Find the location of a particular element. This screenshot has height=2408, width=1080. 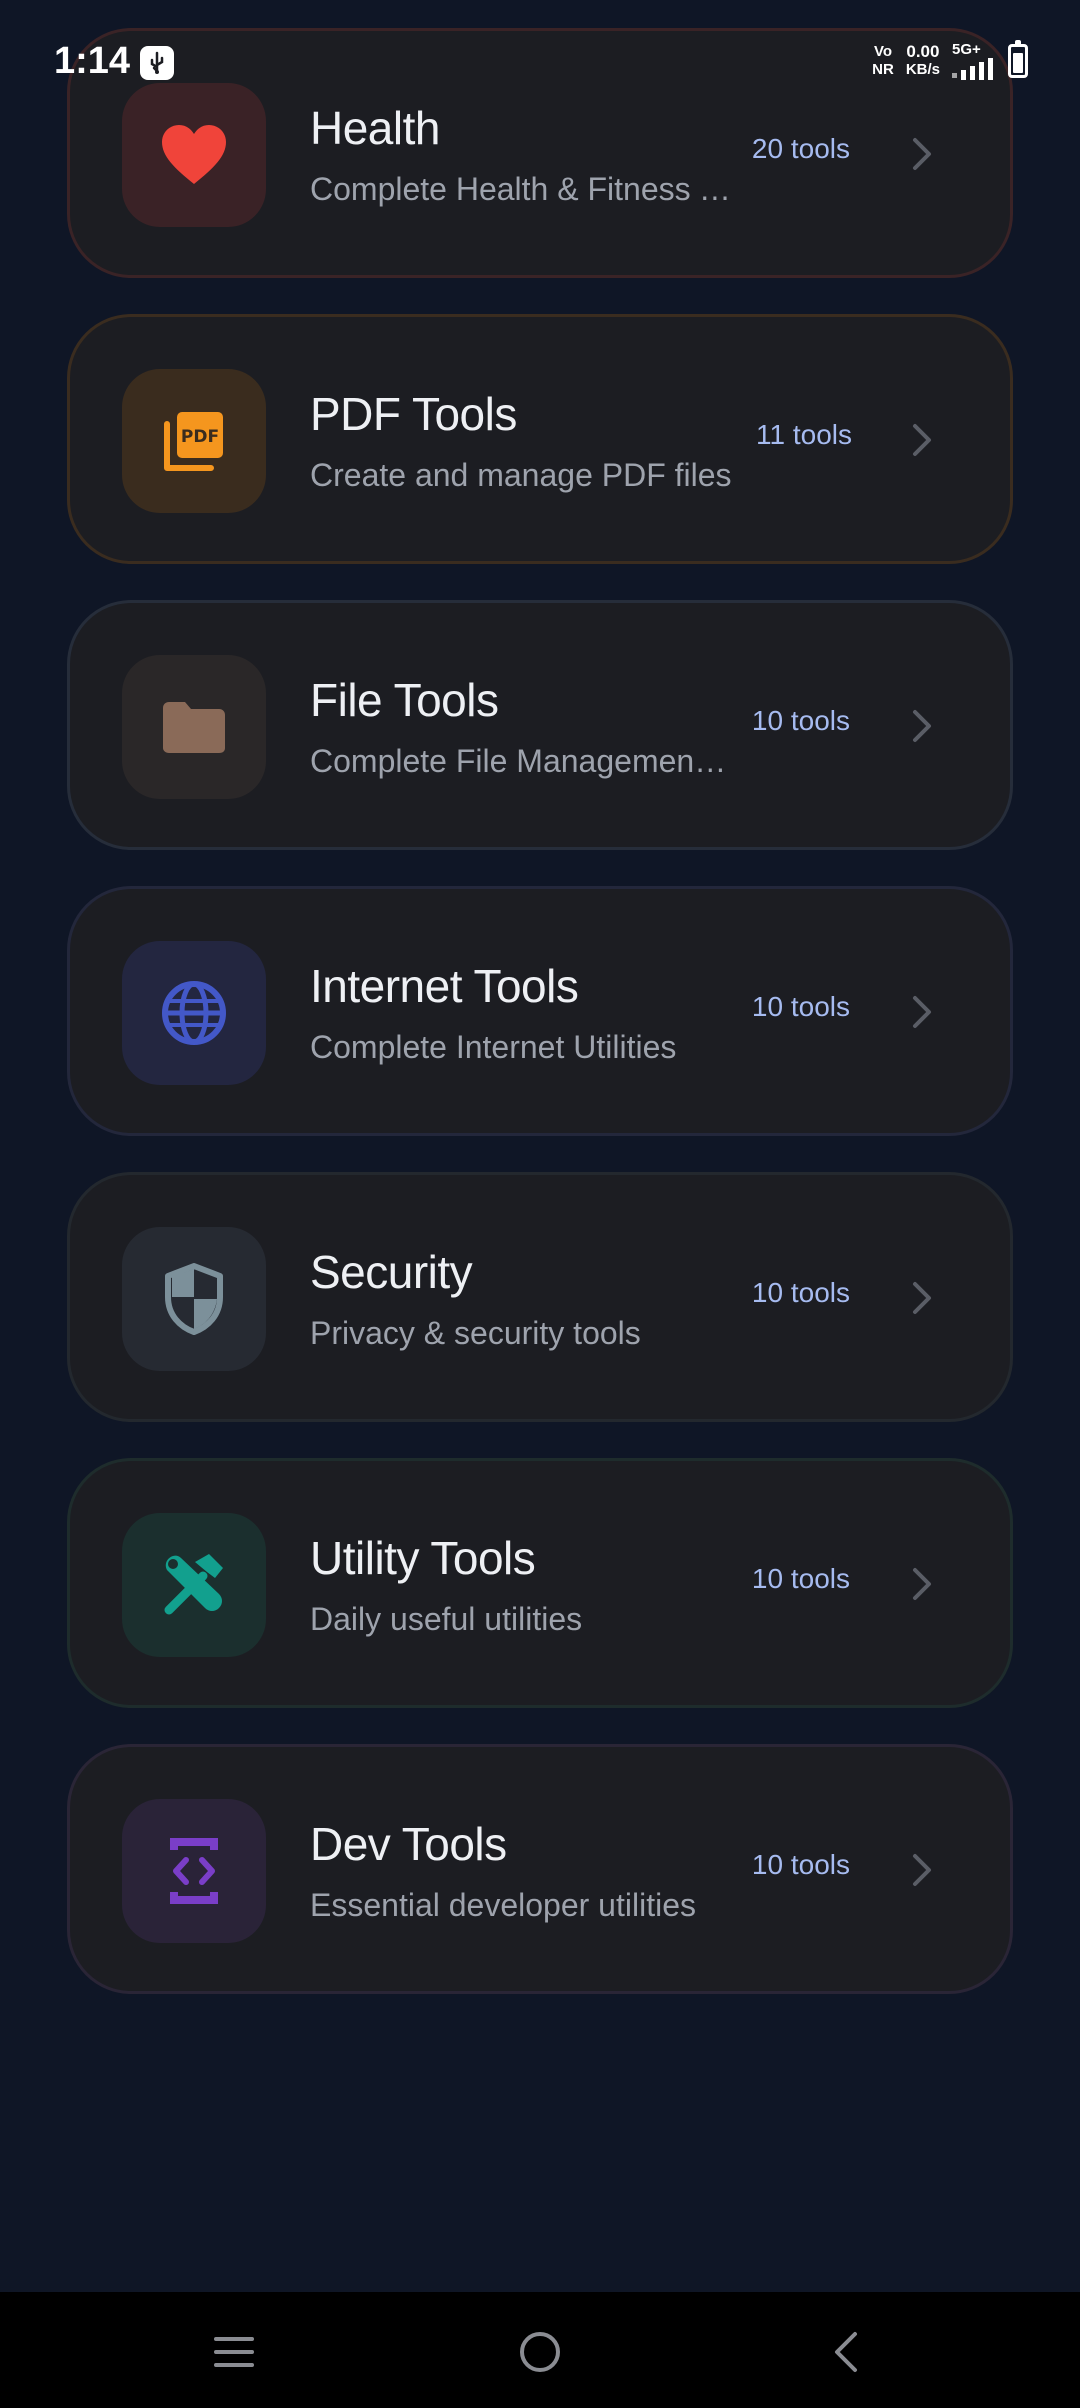

category-subtitle: Complete File Management Tools is located at coordinates (522, 761).